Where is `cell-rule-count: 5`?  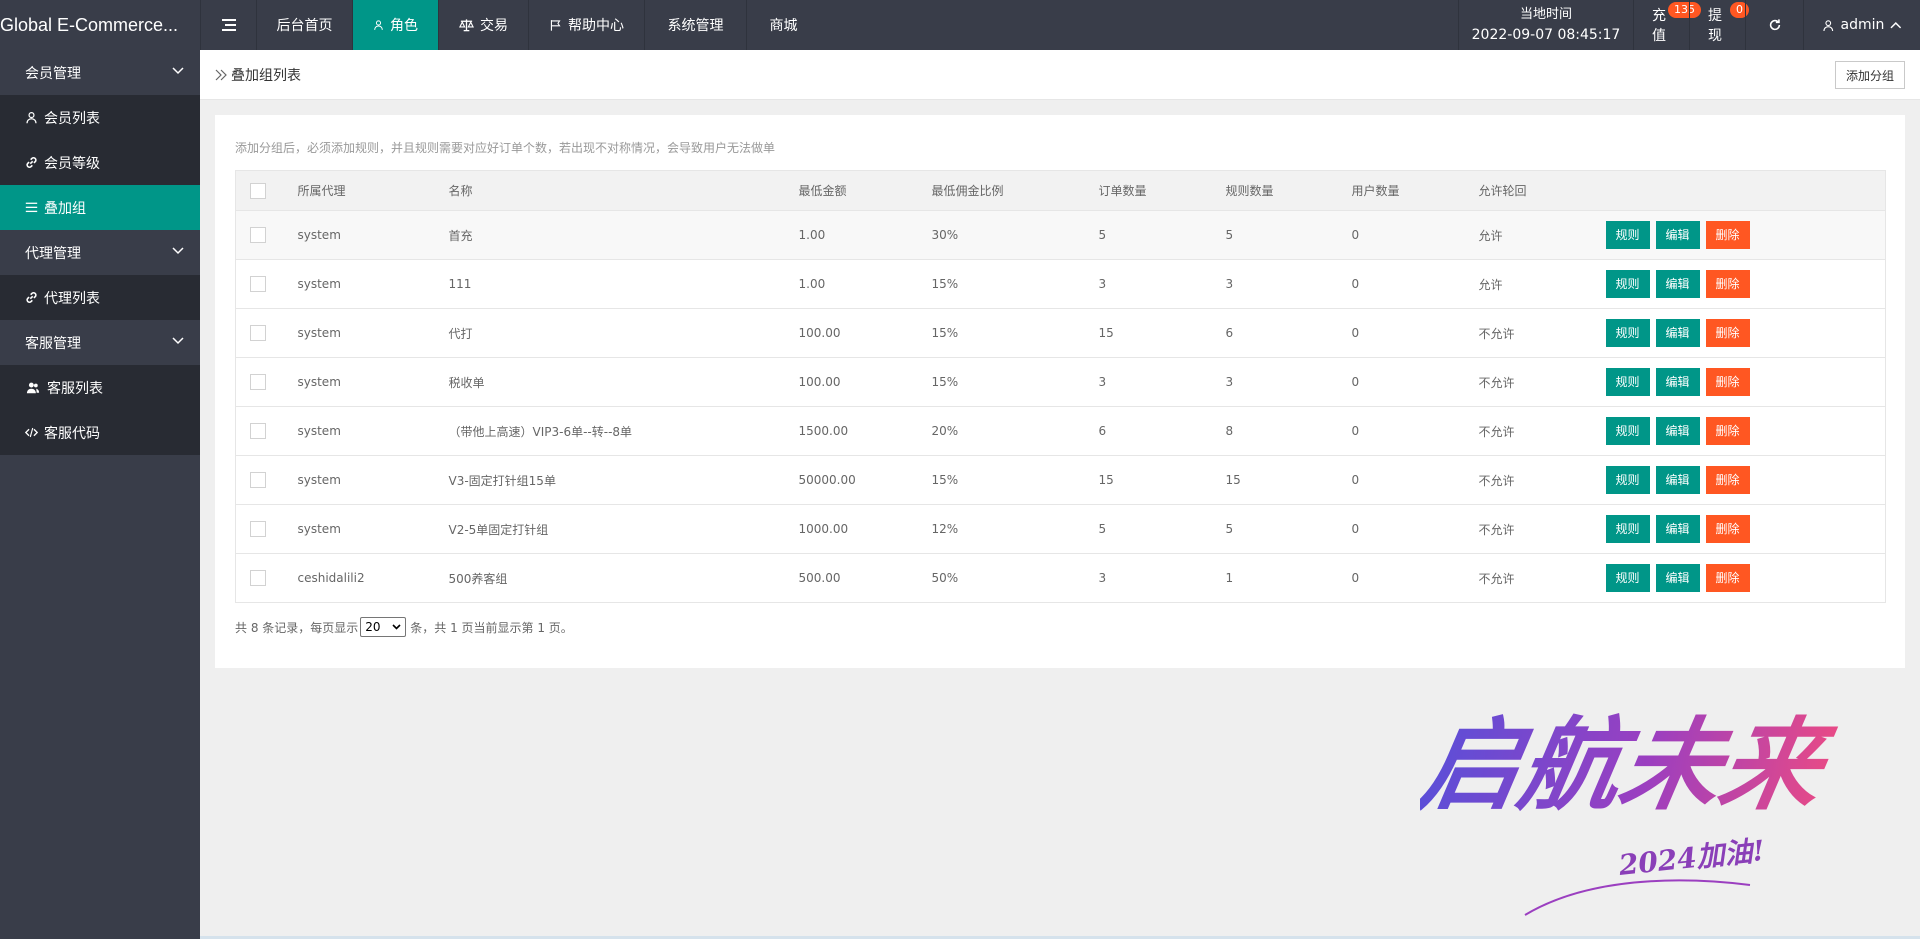
cell-rule-count: 5 is located at coordinates (1278, 529).